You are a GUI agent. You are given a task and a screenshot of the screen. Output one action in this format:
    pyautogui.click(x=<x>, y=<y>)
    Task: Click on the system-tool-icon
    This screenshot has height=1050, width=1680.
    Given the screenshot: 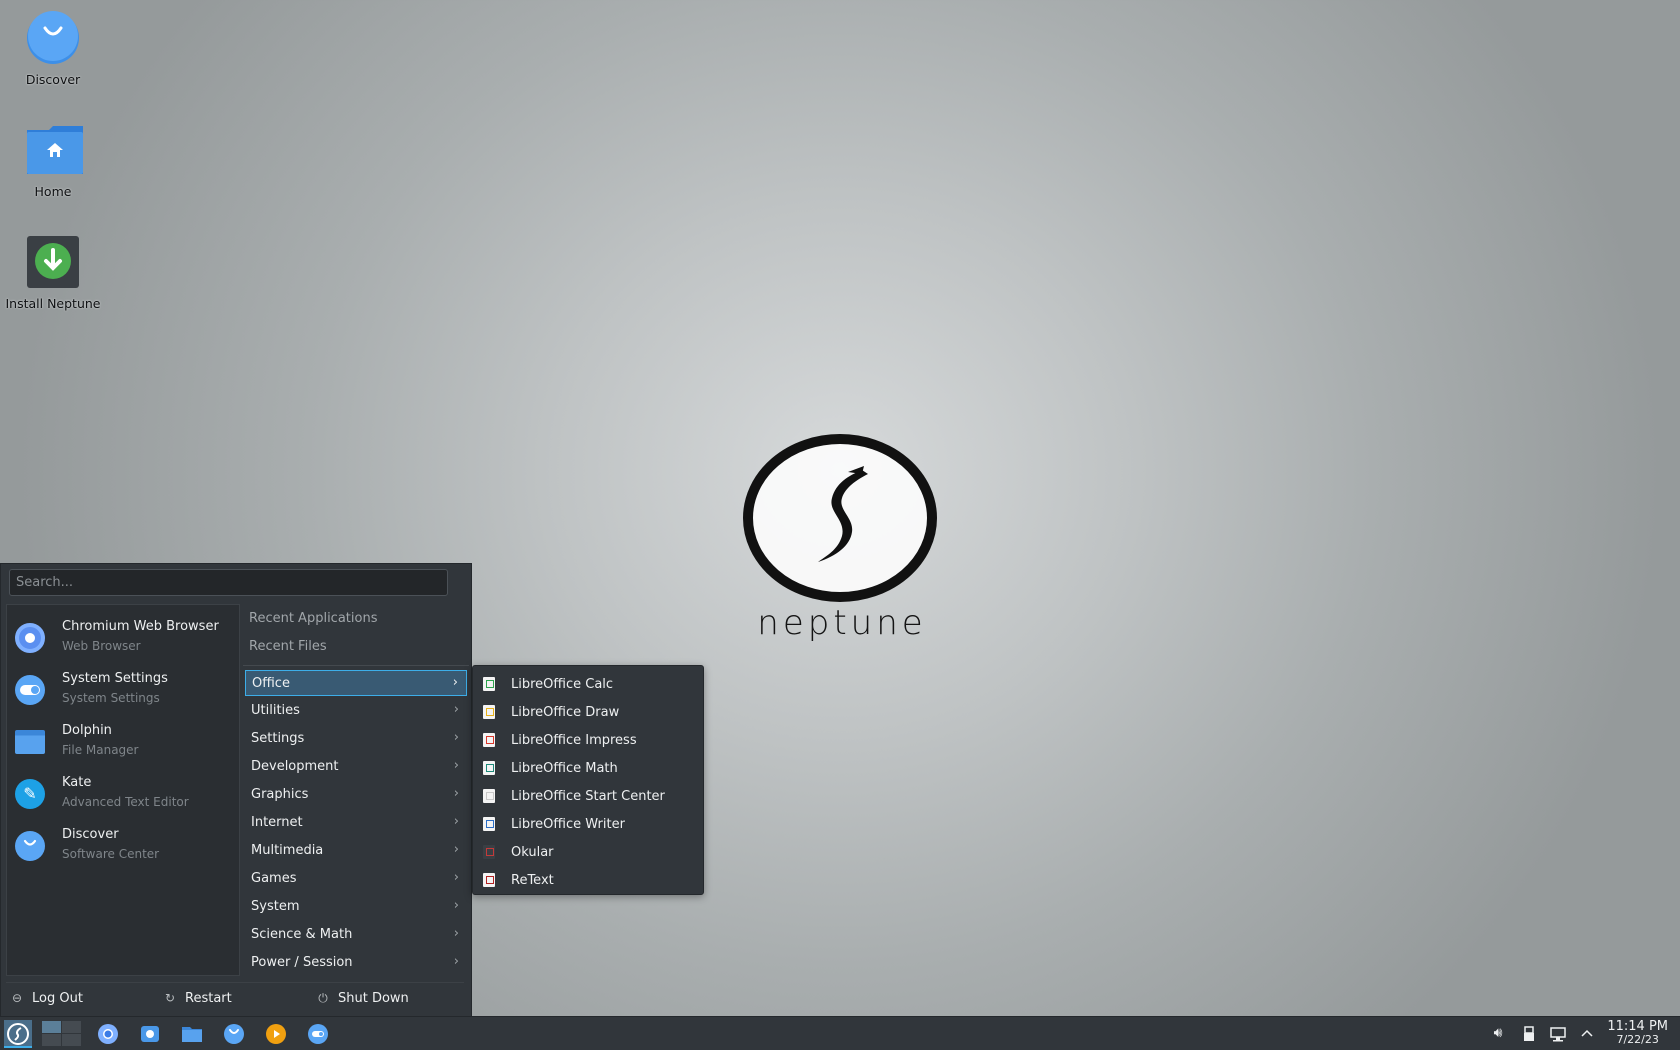 What is the action you would take?
    pyautogui.click(x=150, y=1034)
    